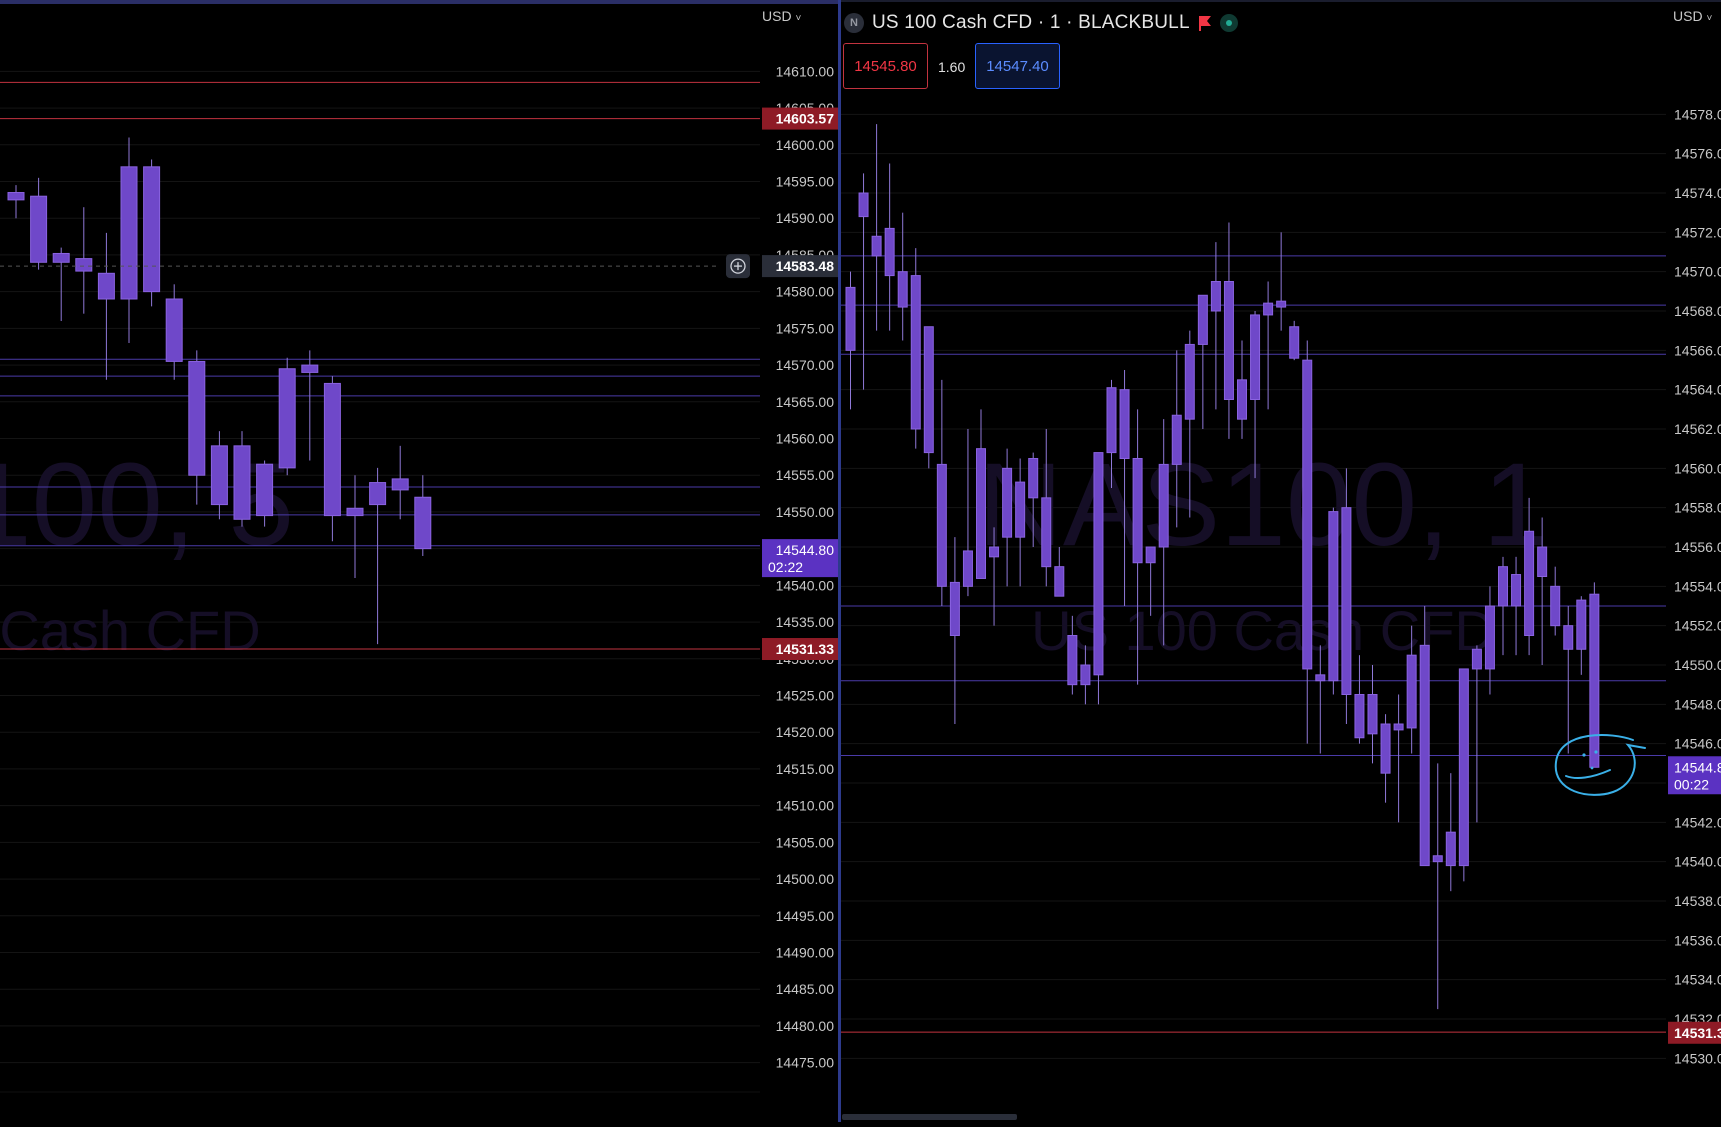 This screenshot has height=1127, width=1721. I want to click on price-tick-label: 14495.00, so click(805, 916).